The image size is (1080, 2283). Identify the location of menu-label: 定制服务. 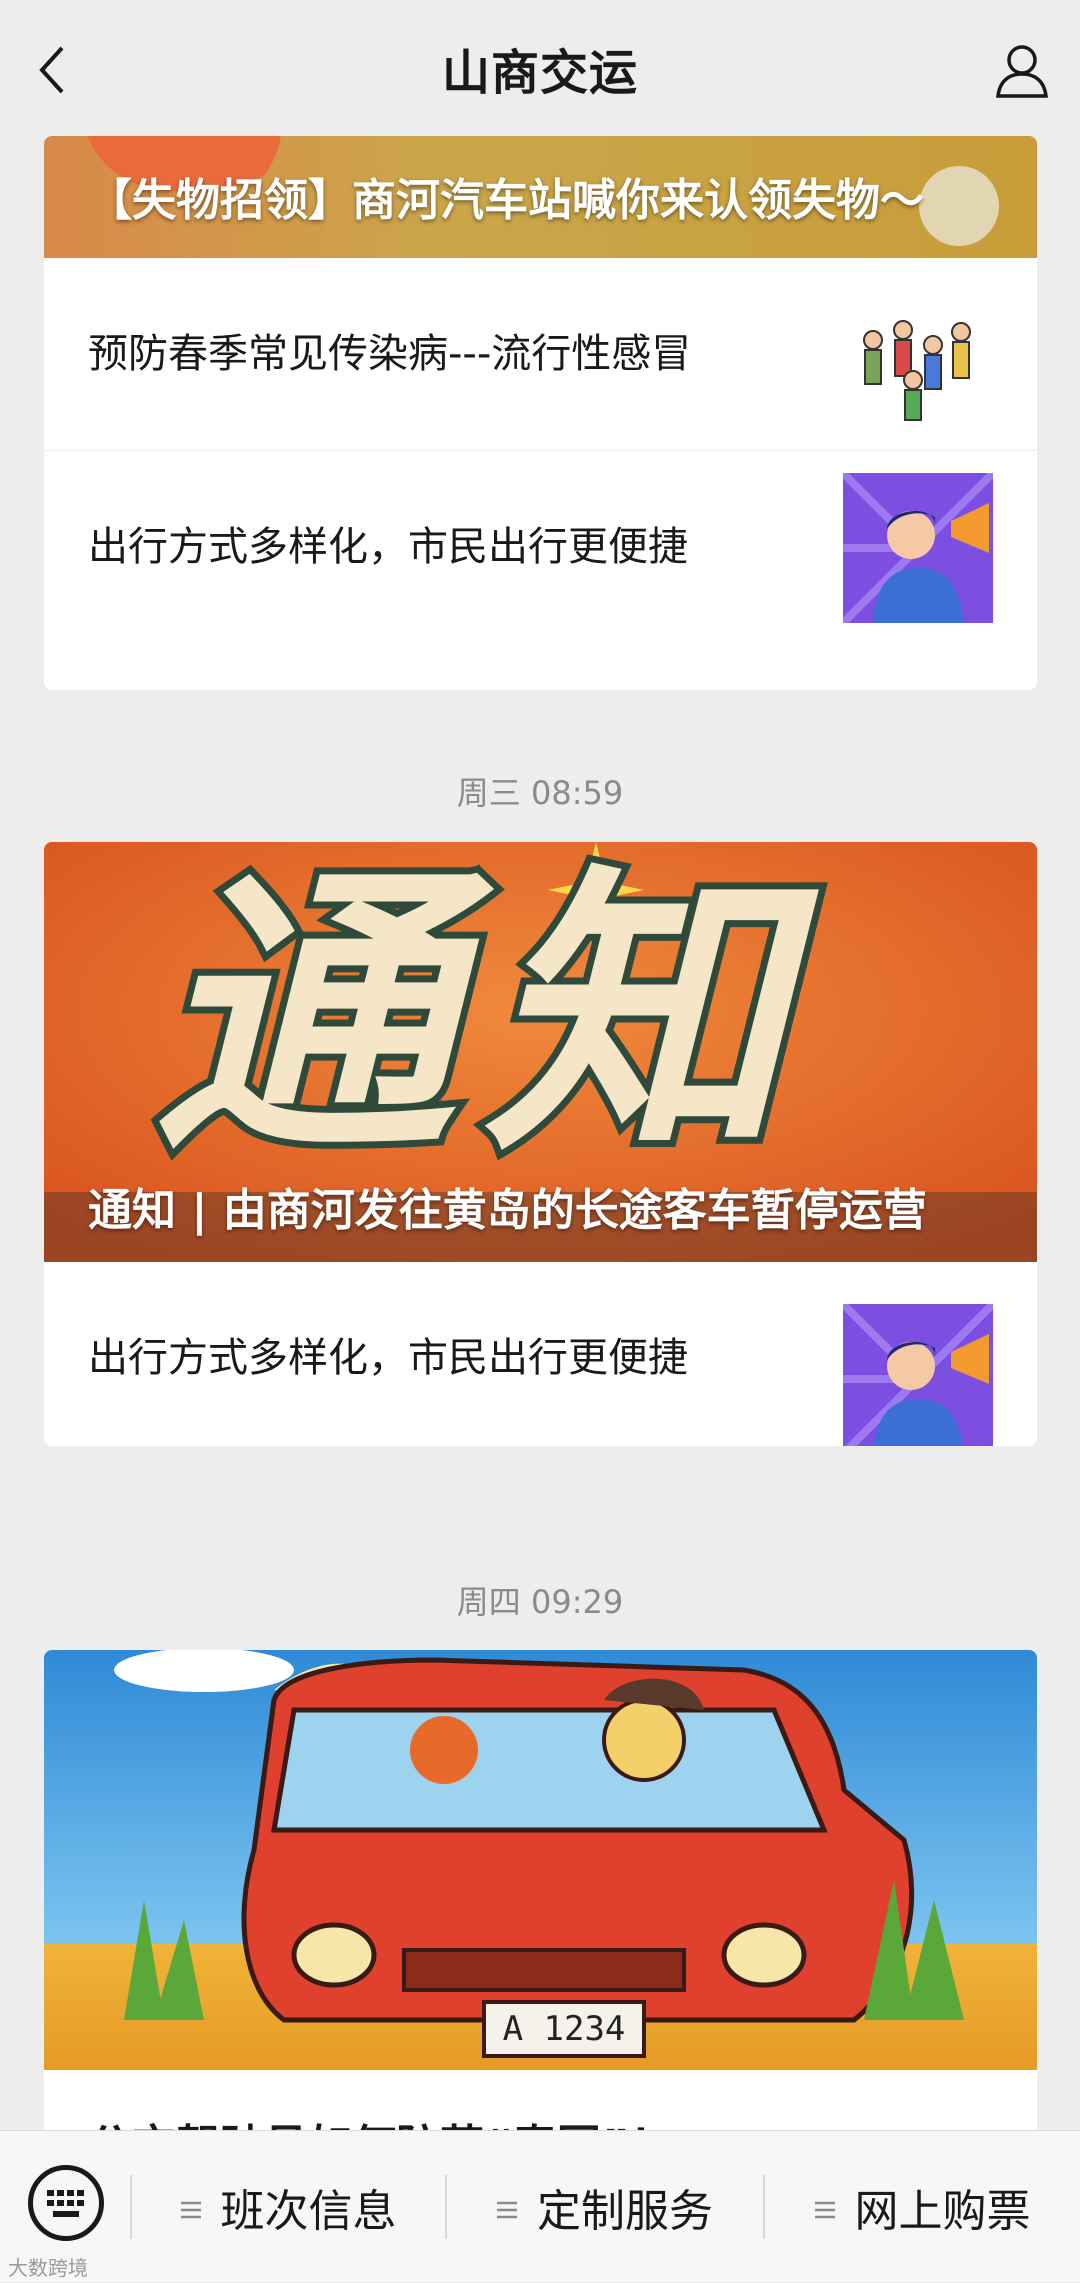
(625, 2211).